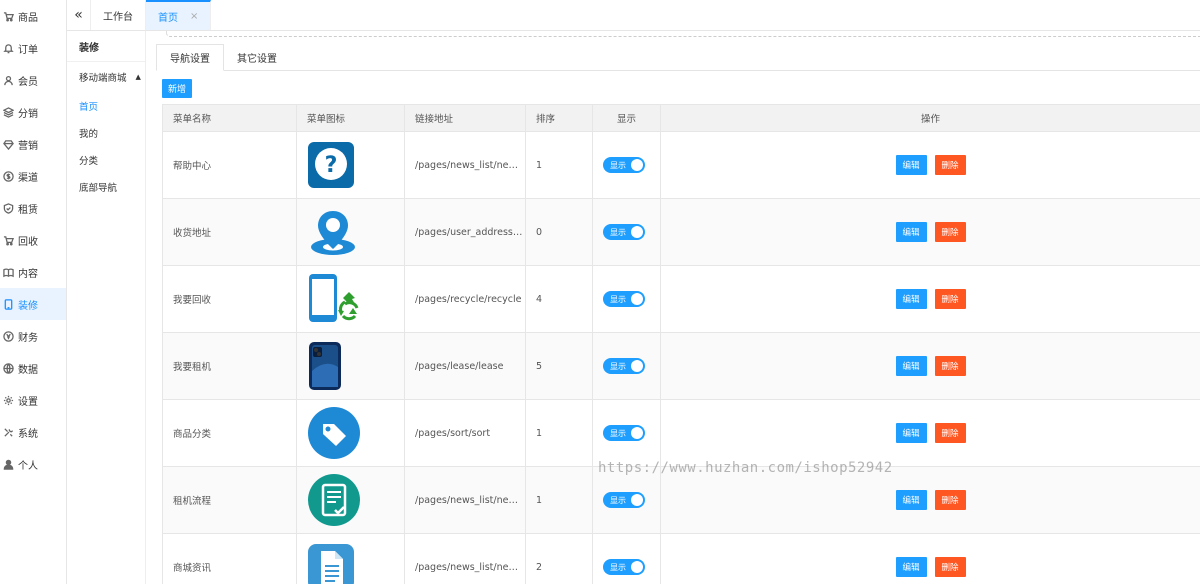  What do you see at coordinates (465, 118) in the screenshot?
I see `column-header-link: 链接地址` at bounding box center [465, 118].